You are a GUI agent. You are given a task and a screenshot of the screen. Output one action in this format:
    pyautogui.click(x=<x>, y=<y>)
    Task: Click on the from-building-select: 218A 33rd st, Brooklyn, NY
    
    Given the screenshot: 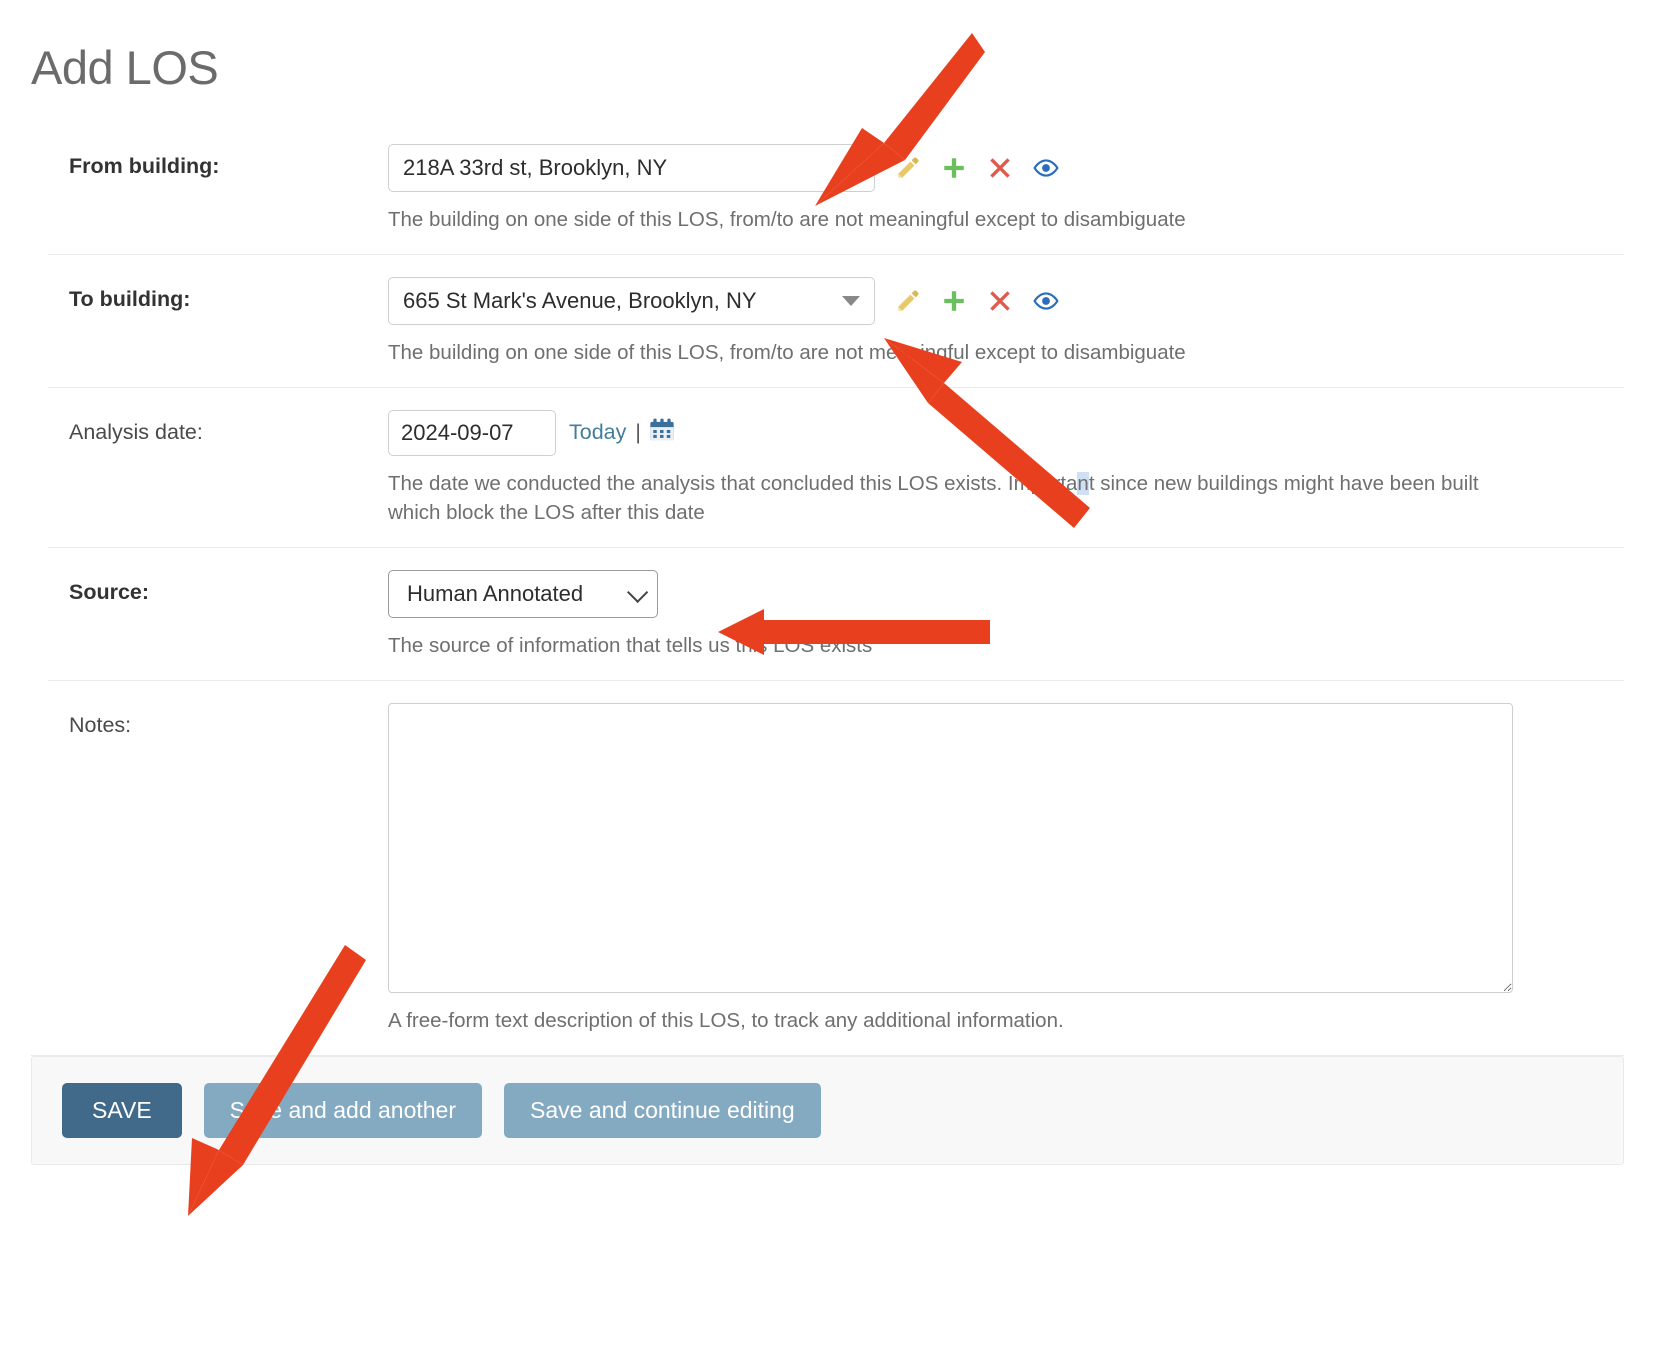 What is the action you would take?
    pyautogui.click(x=631, y=167)
    